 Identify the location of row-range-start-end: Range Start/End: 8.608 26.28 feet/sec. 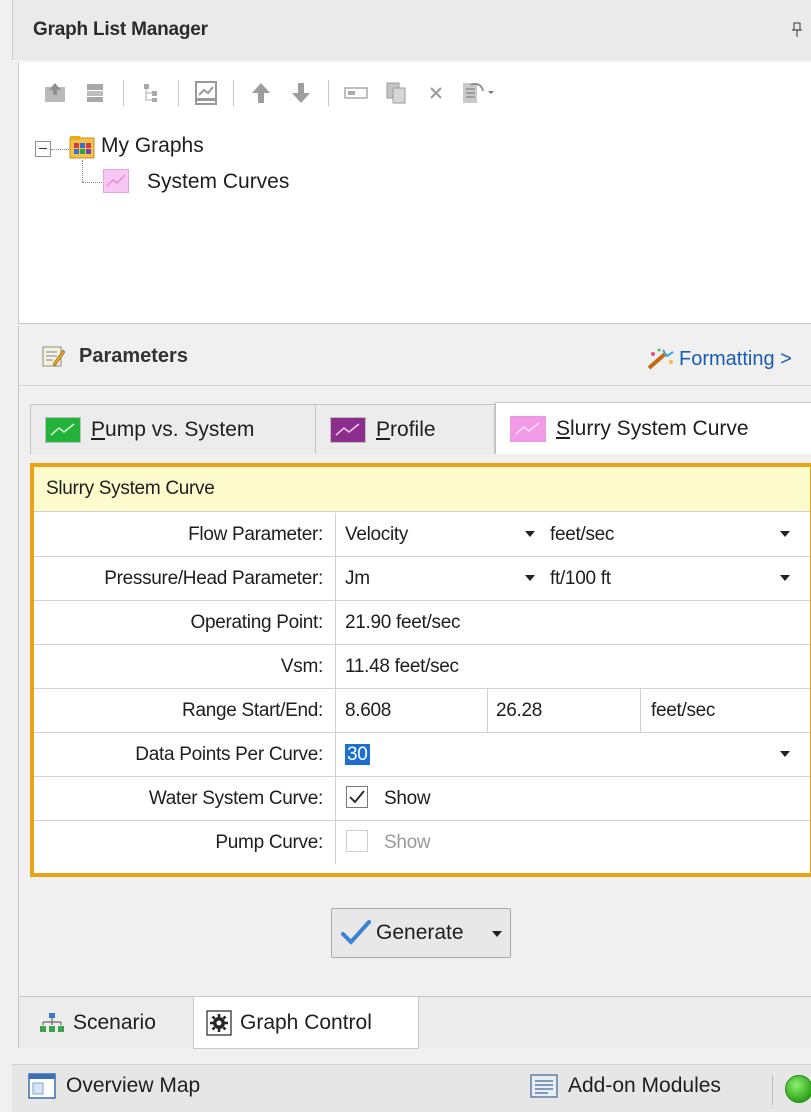
(422, 711).